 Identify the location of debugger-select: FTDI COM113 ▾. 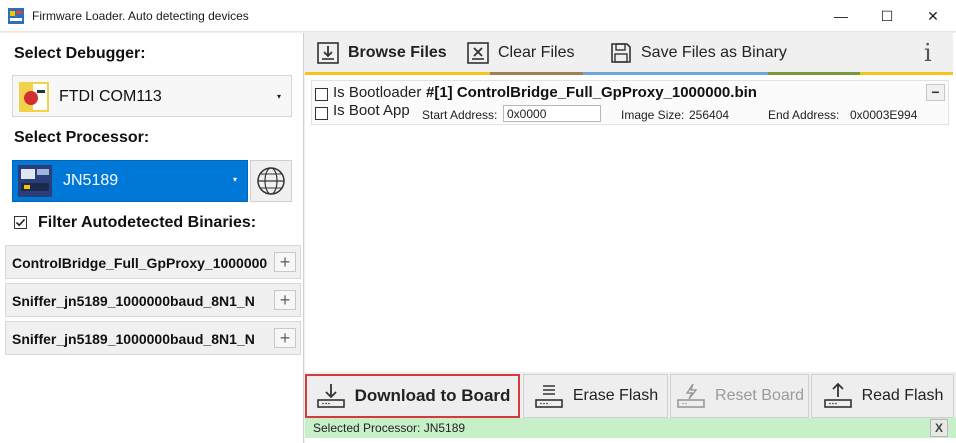
(152, 96).